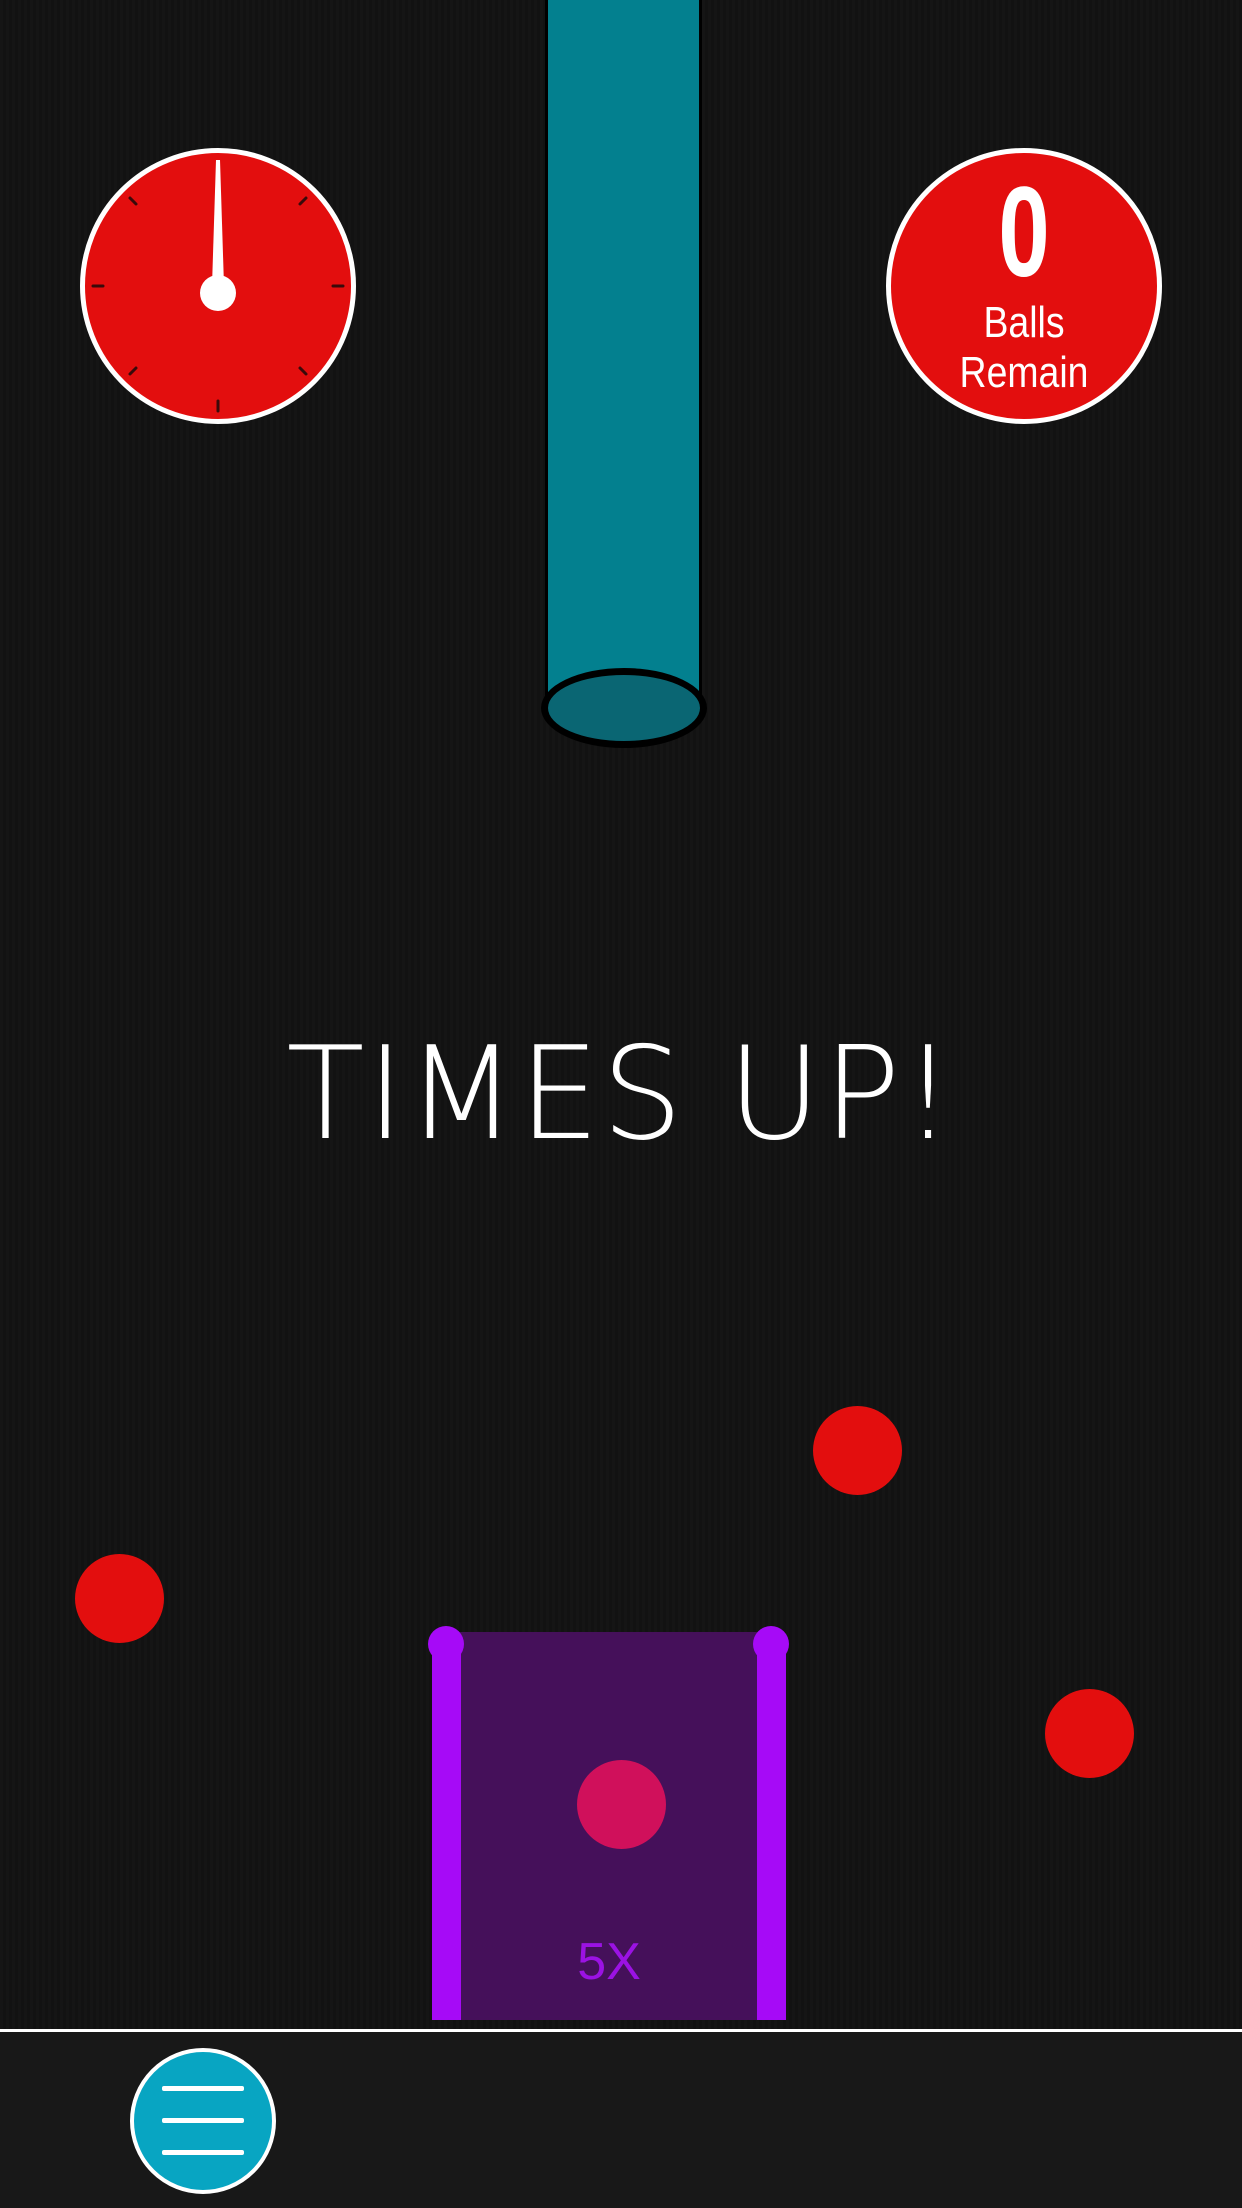  I want to click on balls-remaining-badge: 0 Balls Remain, so click(1024, 286).